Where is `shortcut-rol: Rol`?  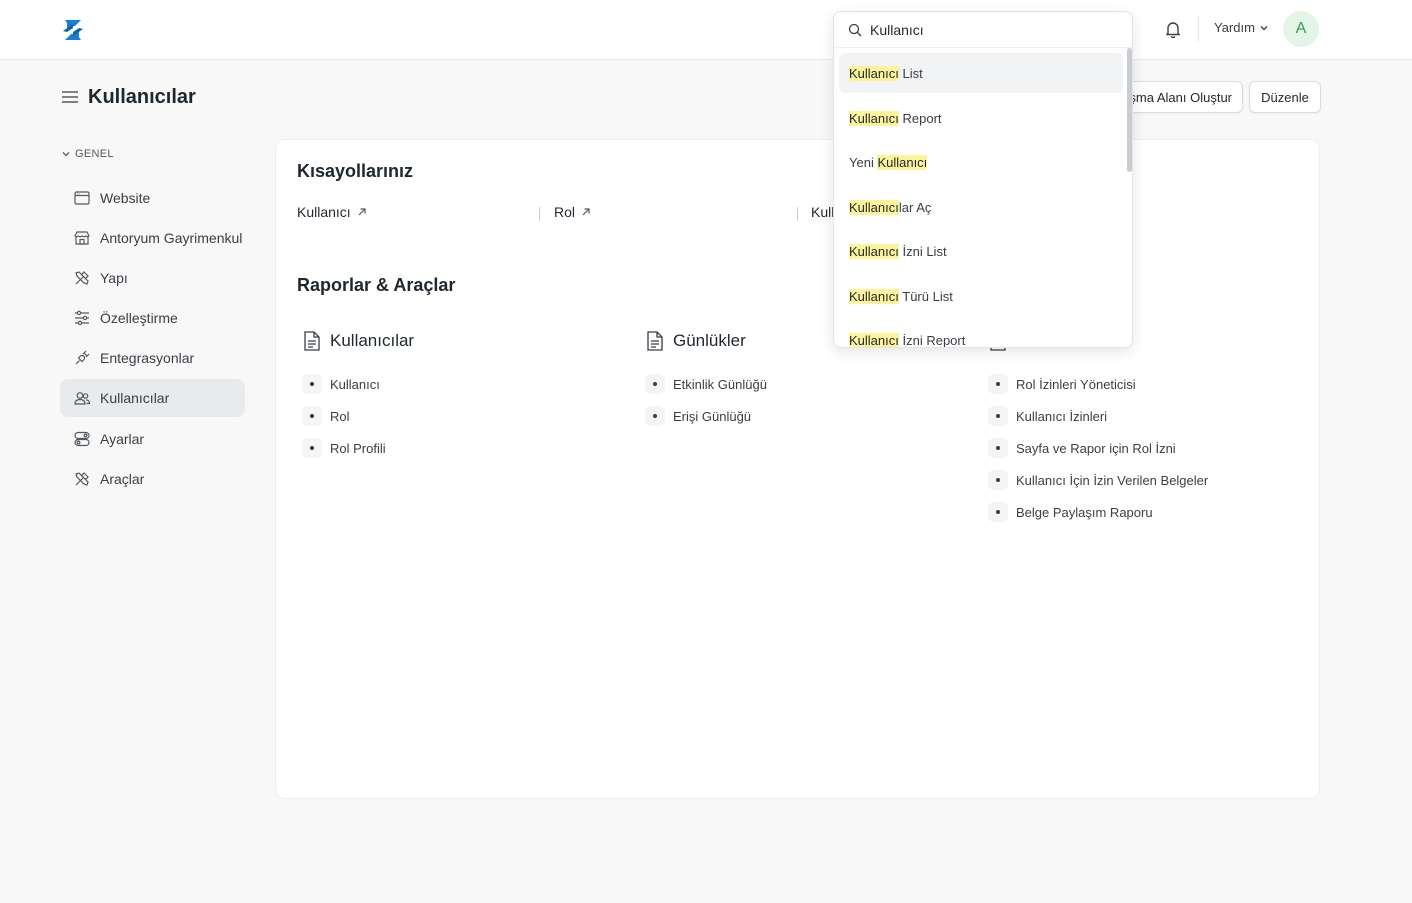 shortcut-rol: Rol is located at coordinates (572, 212).